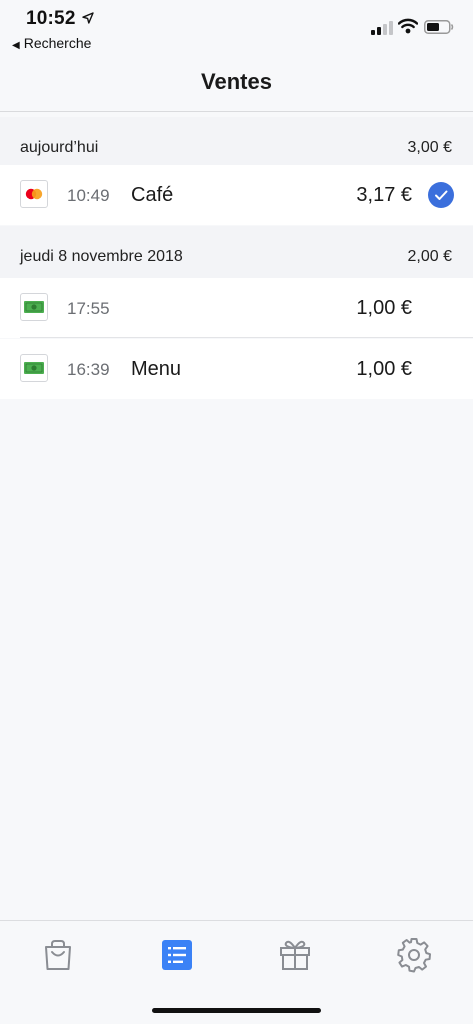 The image size is (473, 1024). I want to click on tab-settings, so click(414, 955).